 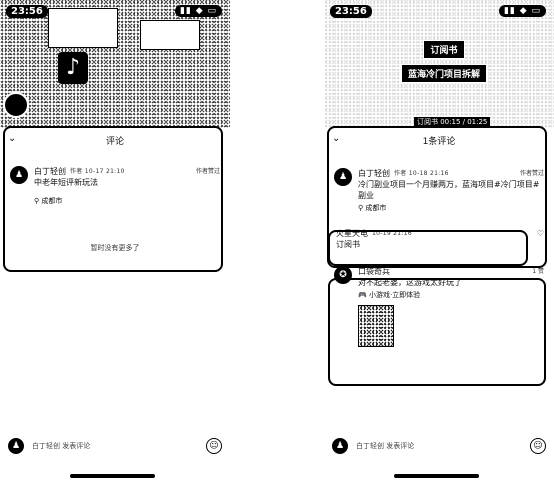 What do you see at coordinates (444, 49) in the screenshot?
I see `banner-title: 订阅书` at bounding box center [444, 49].